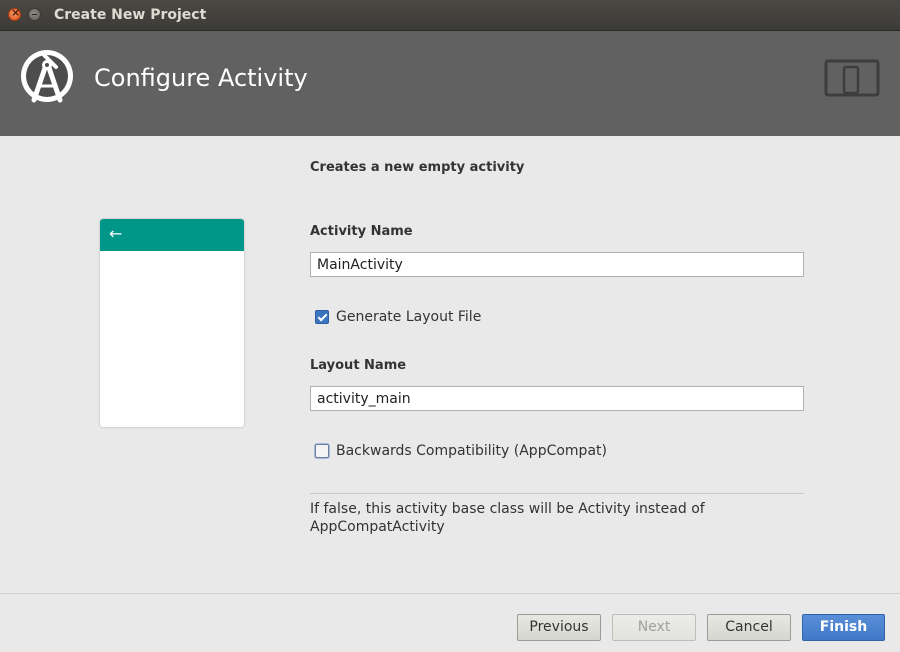  I want to click on generate-layout-row: Generate Layout File, so click(398, 317).